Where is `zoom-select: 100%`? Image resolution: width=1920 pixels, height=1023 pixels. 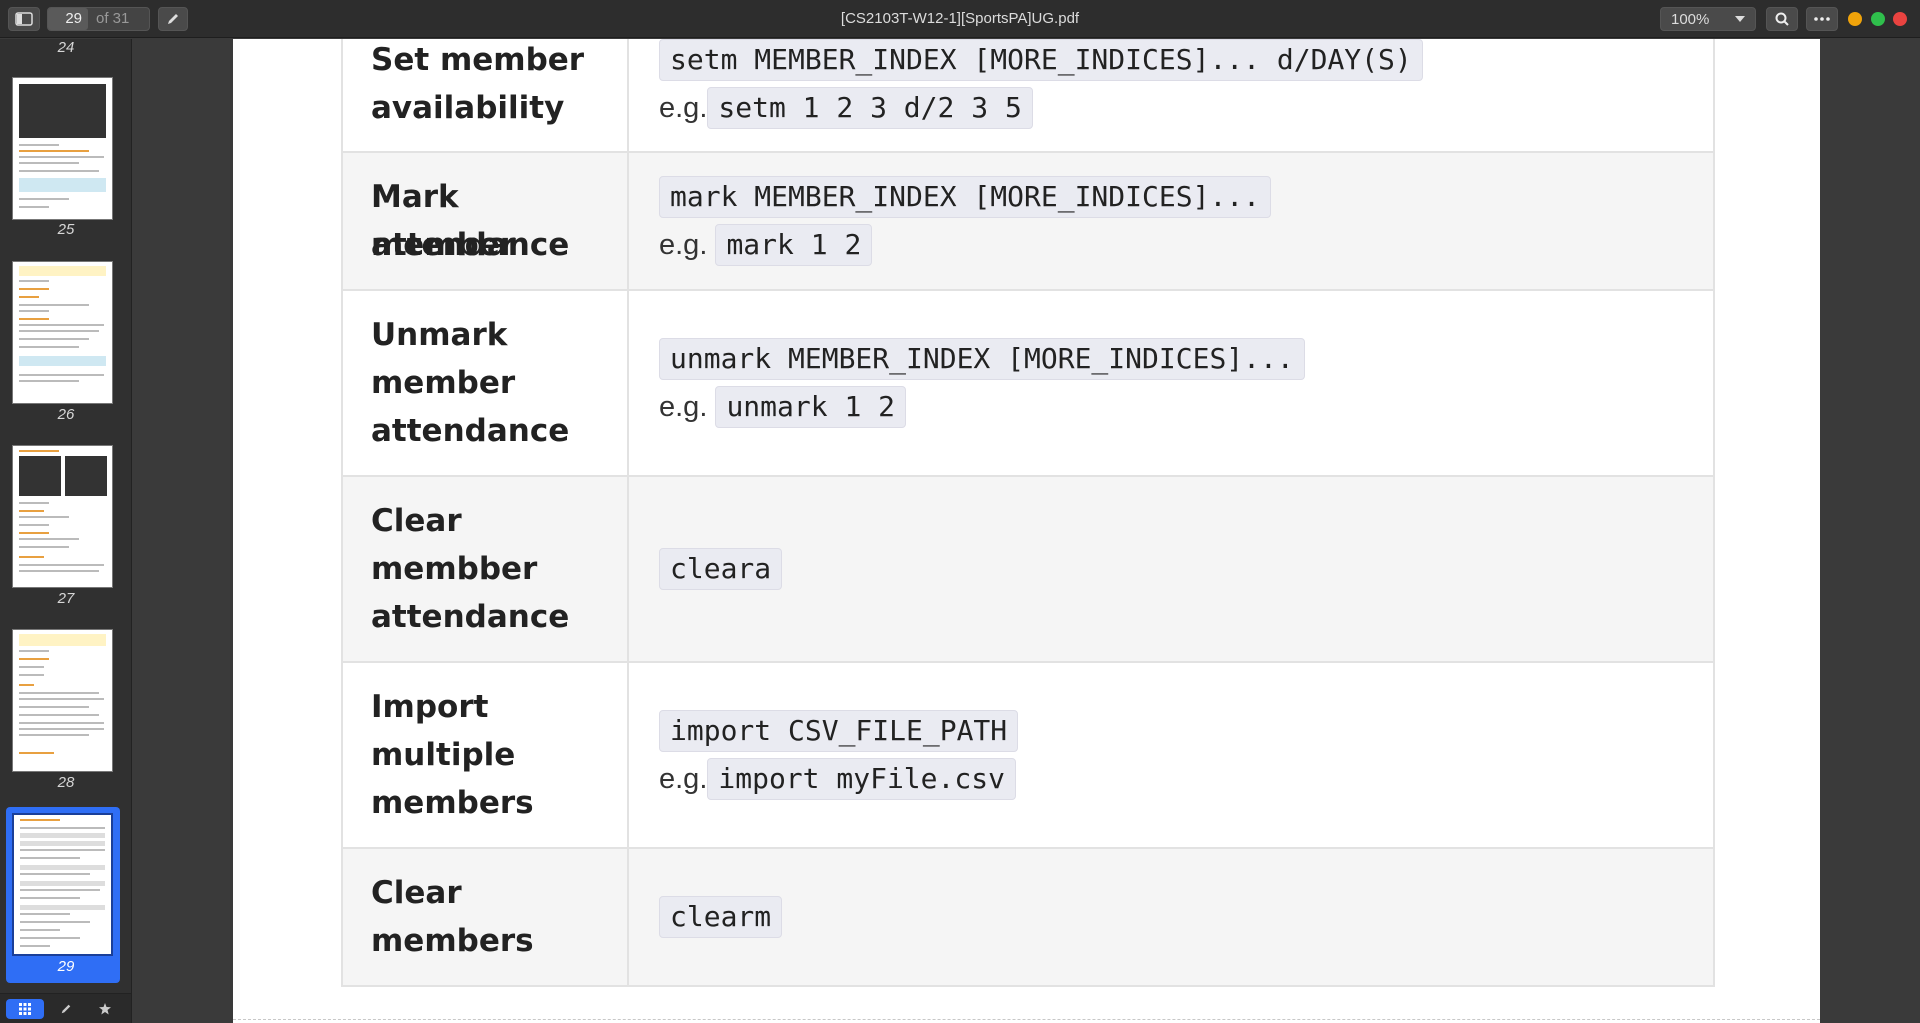
zoom-select: 100% is located at coordinates (1708, 19).